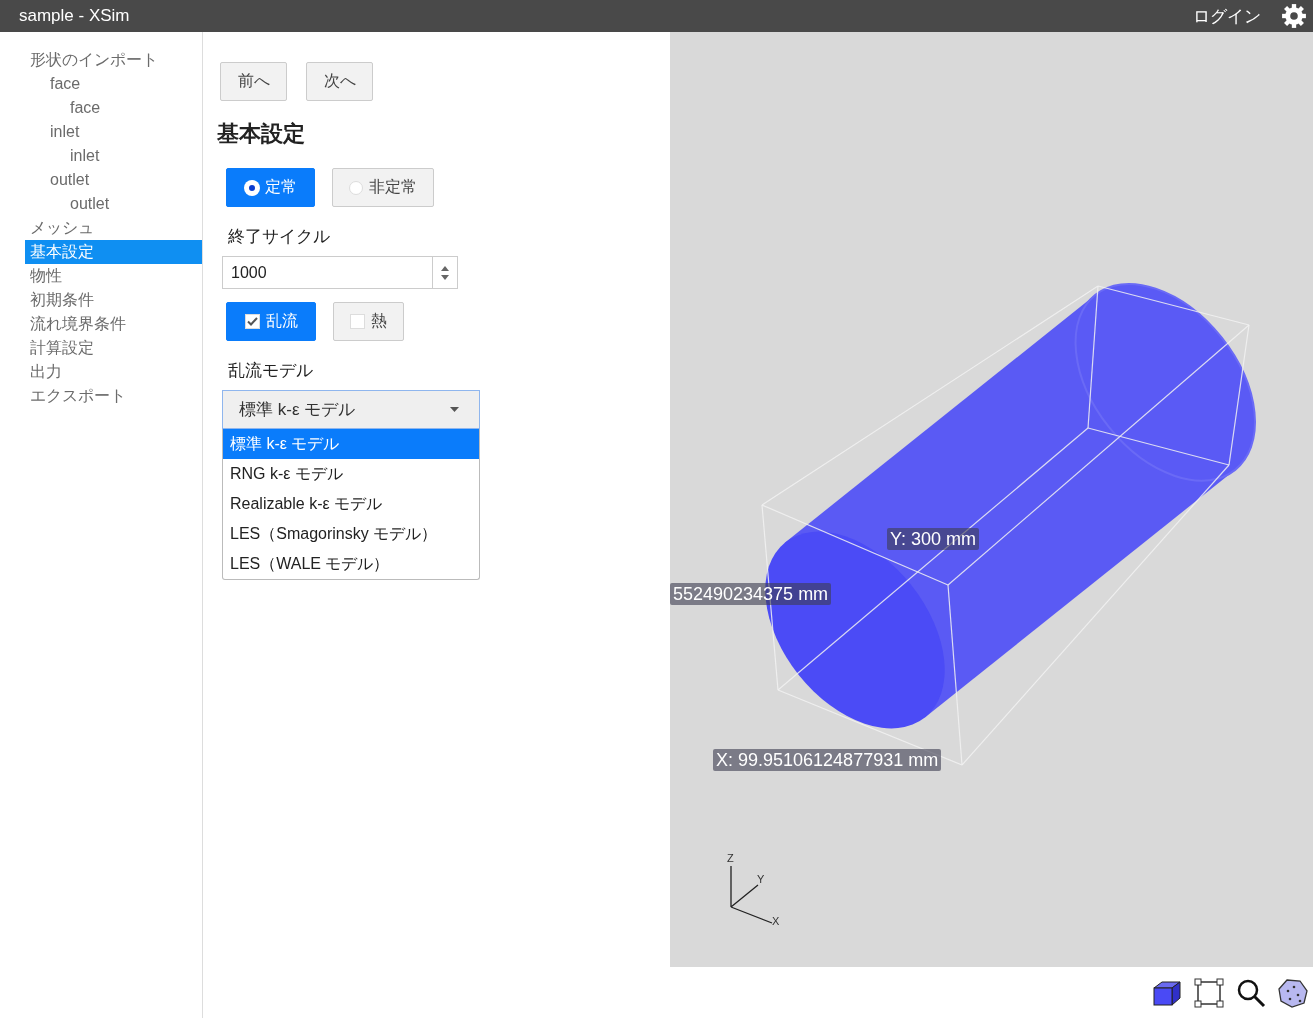  What do you see at coordinates (271, 321) in the screenshot?
I see `checkbox-toggle-button: 乱流` at bounding box center [271, 321].